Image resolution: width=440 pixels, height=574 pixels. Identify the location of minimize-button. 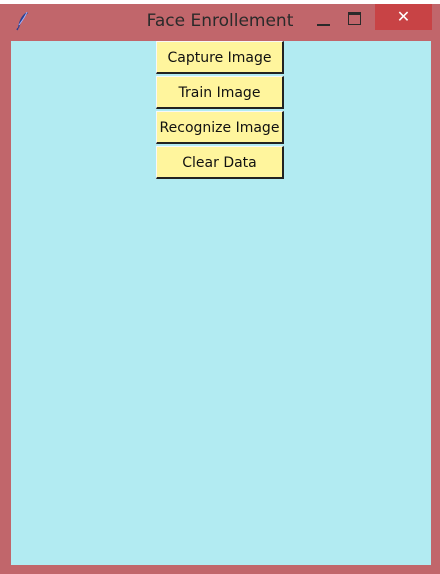
(324, 19).